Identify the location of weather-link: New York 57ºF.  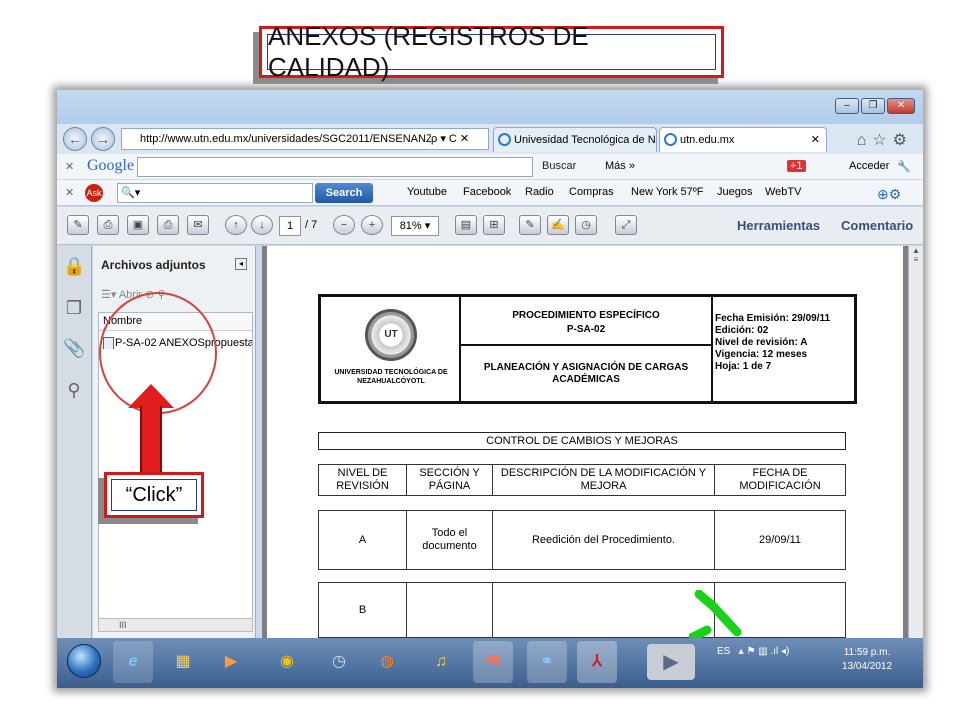
(667, 192).